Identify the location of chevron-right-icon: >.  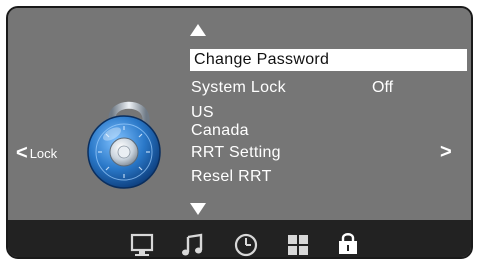
(446, 152).